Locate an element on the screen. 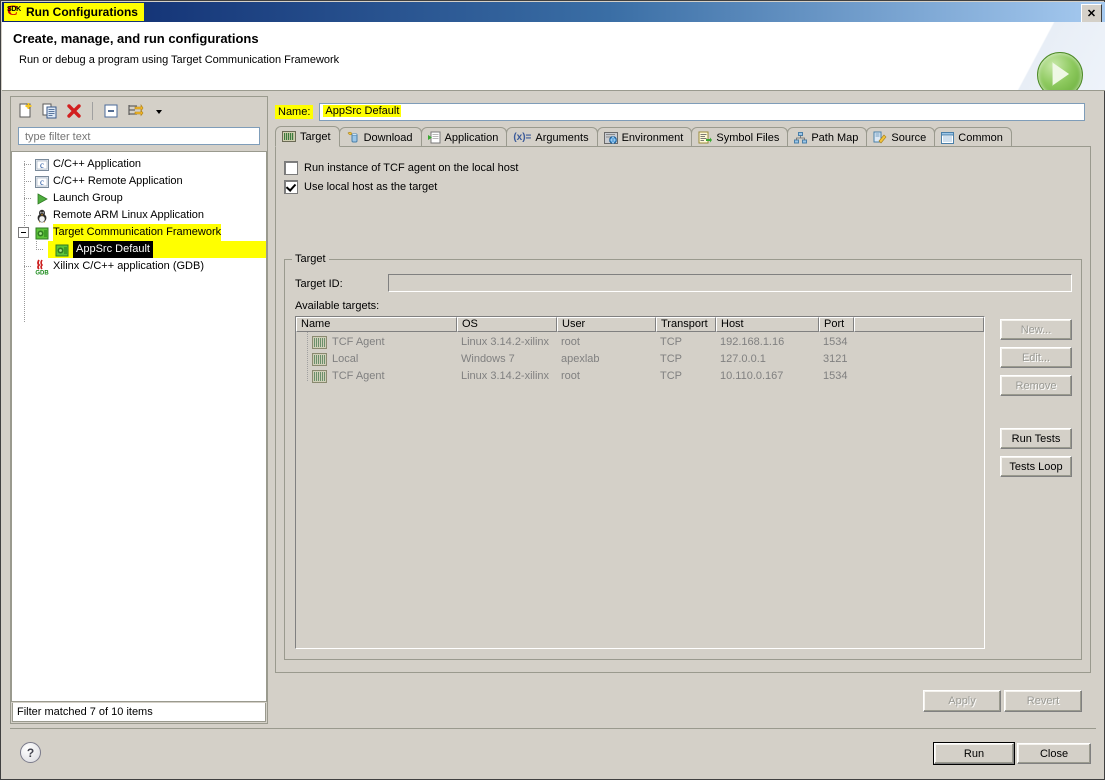 The width and height of the screenshot is (1105, 780). sdk-icon: C SDK is located at coordinates (14, 12).